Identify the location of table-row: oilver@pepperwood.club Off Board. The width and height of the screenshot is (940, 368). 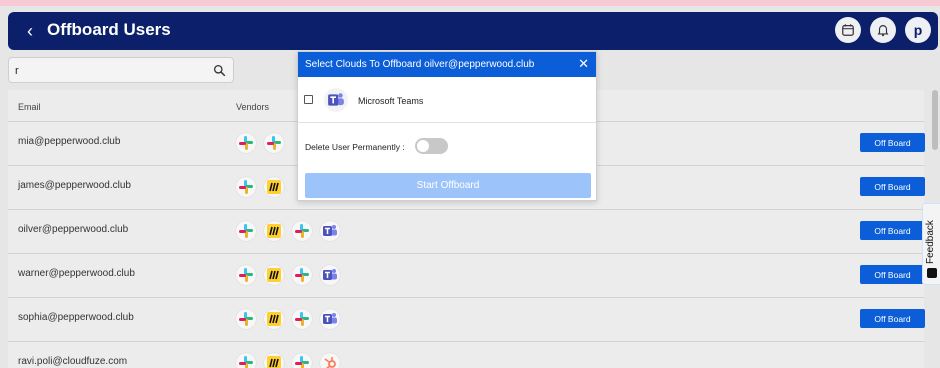
(466, 232).